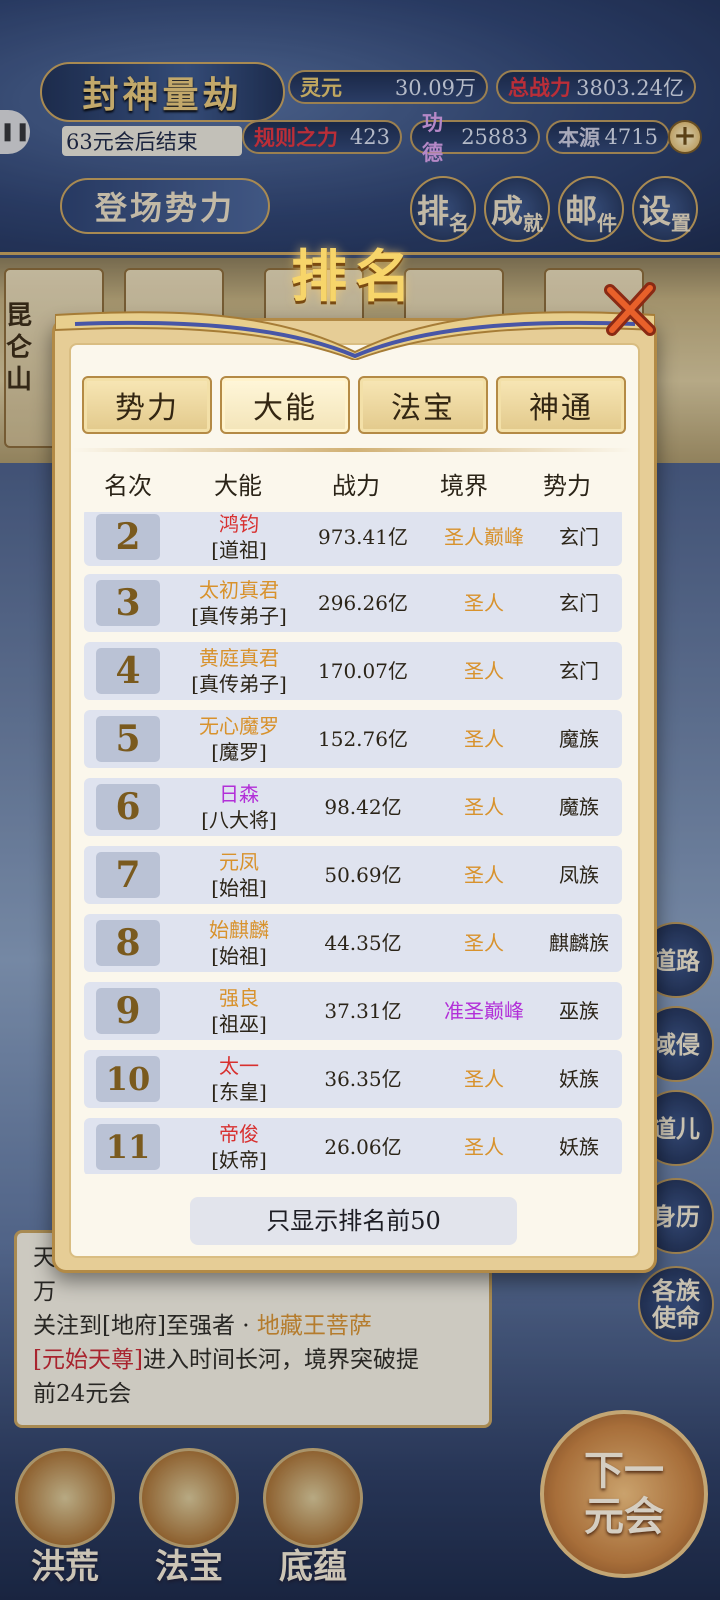 Image resolution: width=720 pixels, height=1600 pixels. What do you see at coordinates (353, 406) in the screenshot?
I see `ranking-tabs: 势力 大能 法宝 神通` at bounding box center [353, 406].